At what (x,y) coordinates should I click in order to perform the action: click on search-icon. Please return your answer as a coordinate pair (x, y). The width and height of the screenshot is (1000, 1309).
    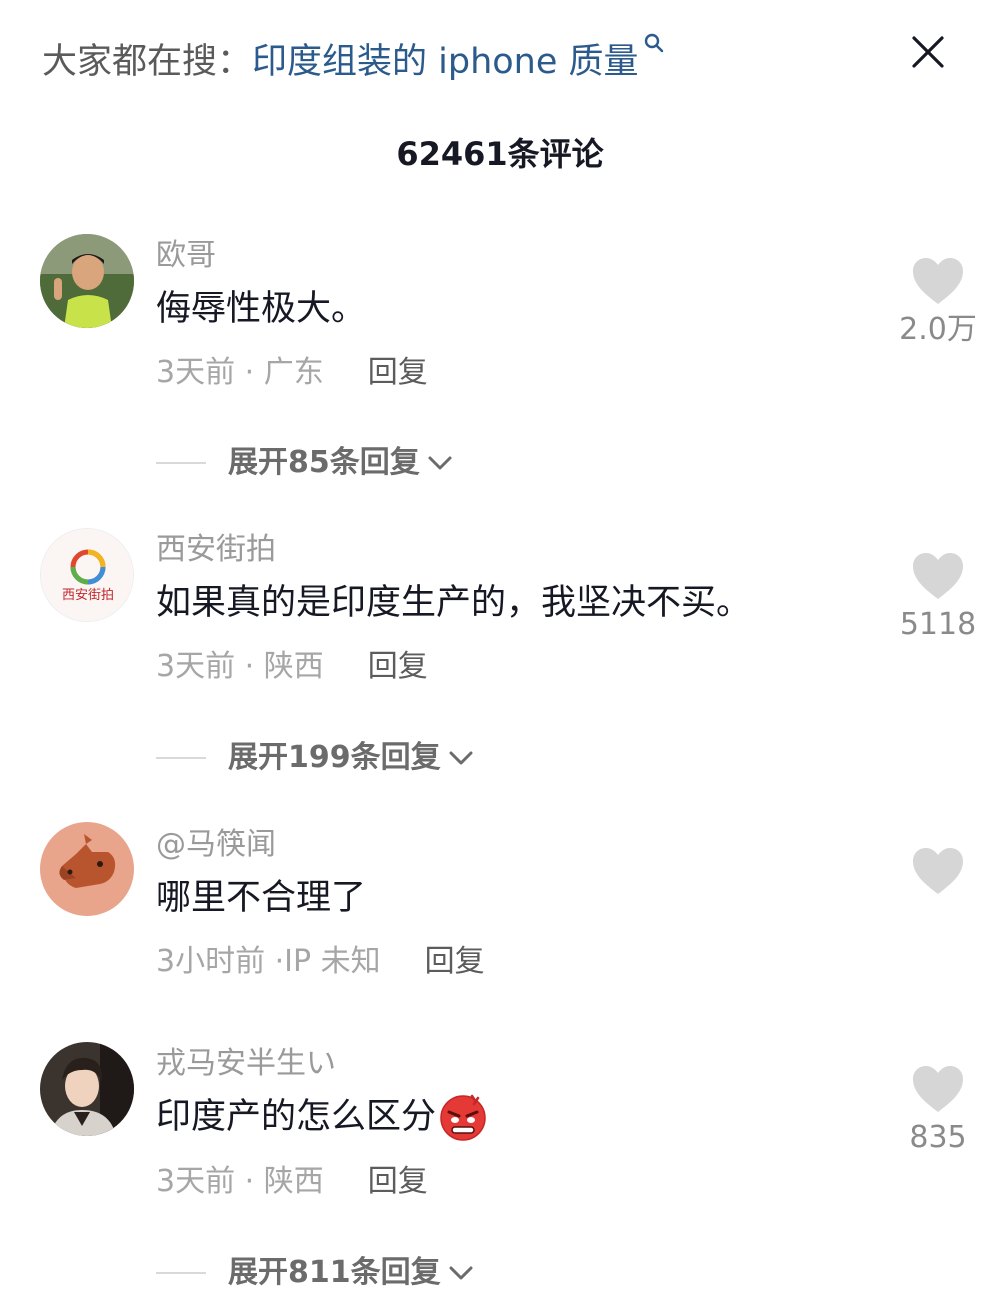
    Looking at the image, I should click on (653, 43).